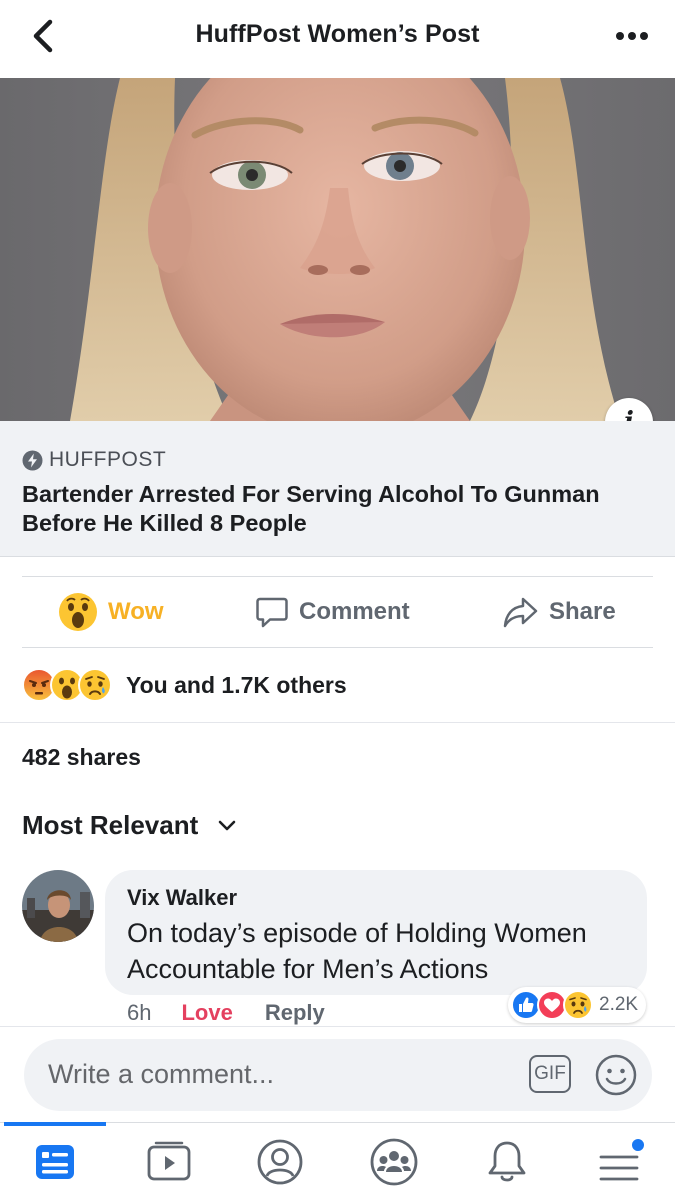  I want to click on share-icon, so click(520, 612).